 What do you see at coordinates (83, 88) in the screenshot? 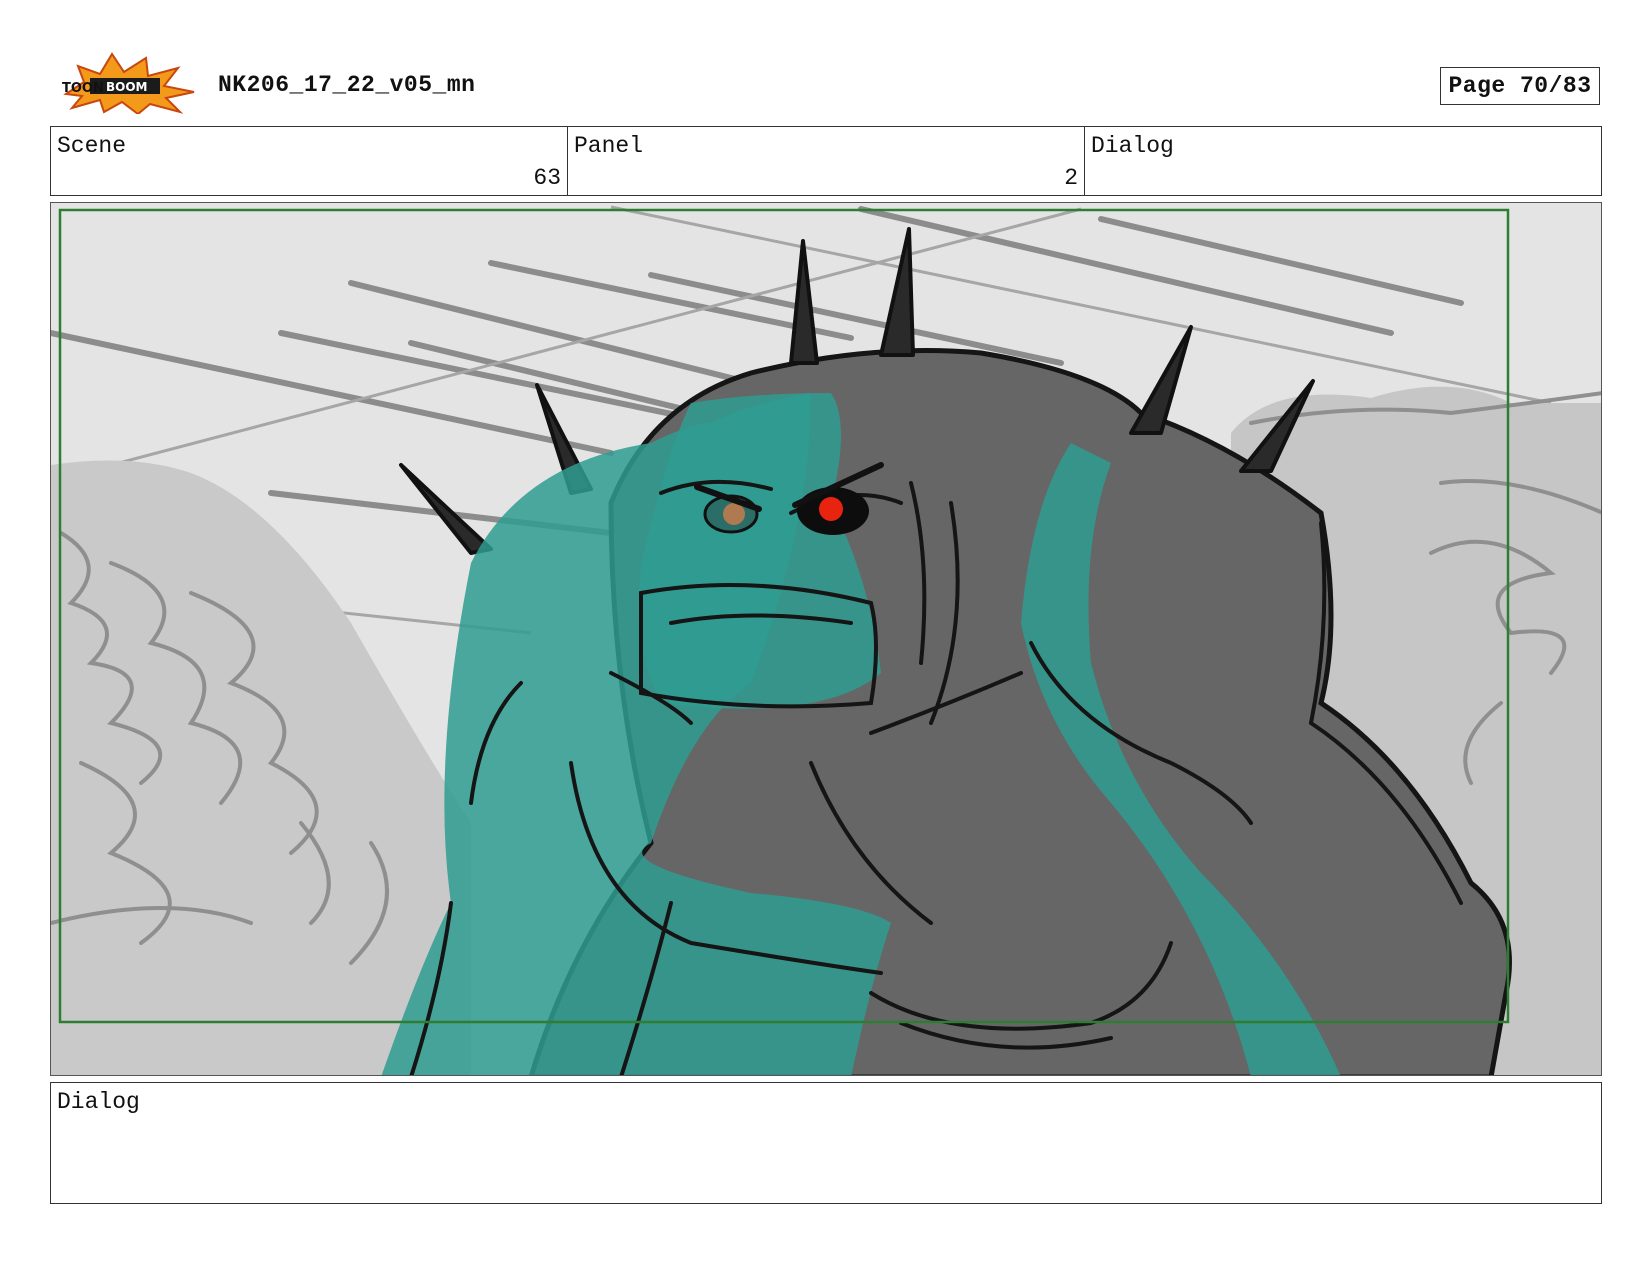
I see `logo-text: TOON` at bounding box center [83, 88].